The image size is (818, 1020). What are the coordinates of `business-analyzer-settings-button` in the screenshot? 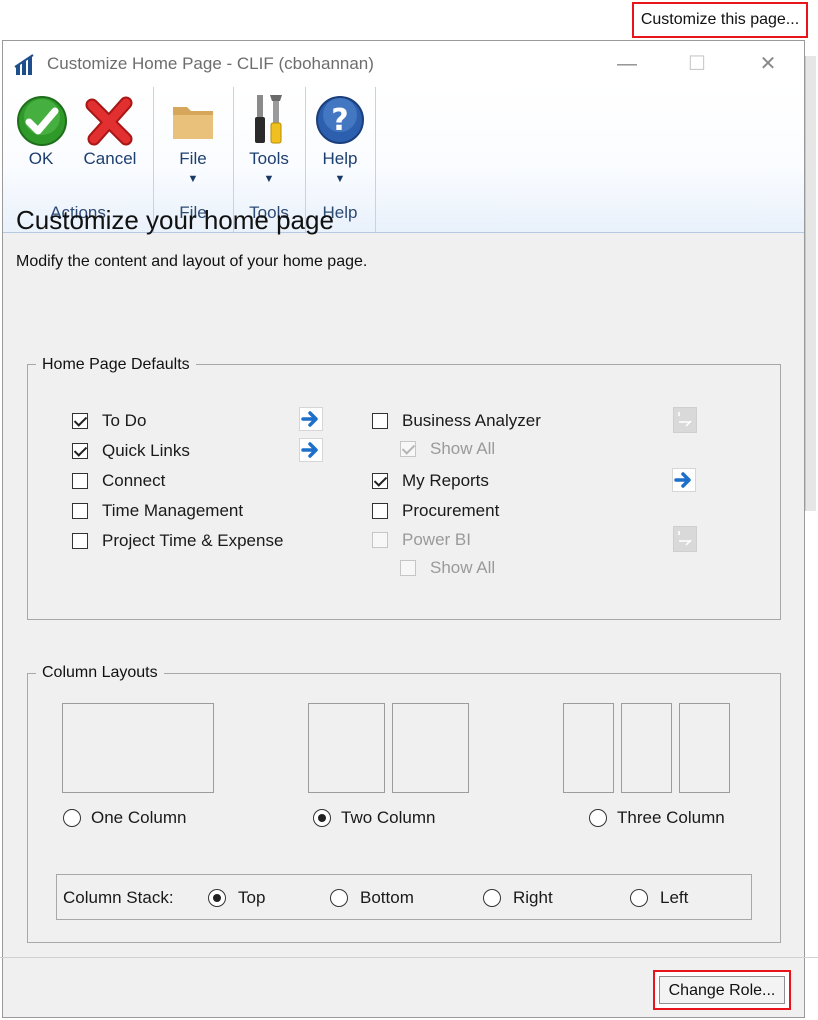 It's located at (685, 420).